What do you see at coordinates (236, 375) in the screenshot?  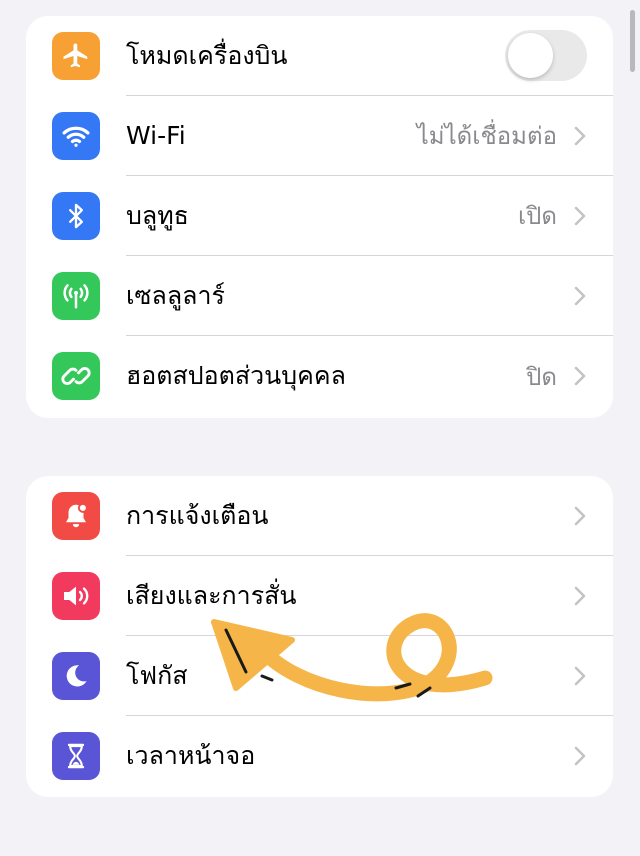 I see `hotspot-label: ฮอตสปอตส่วนบุคคล` at bounding box center [236, 375].